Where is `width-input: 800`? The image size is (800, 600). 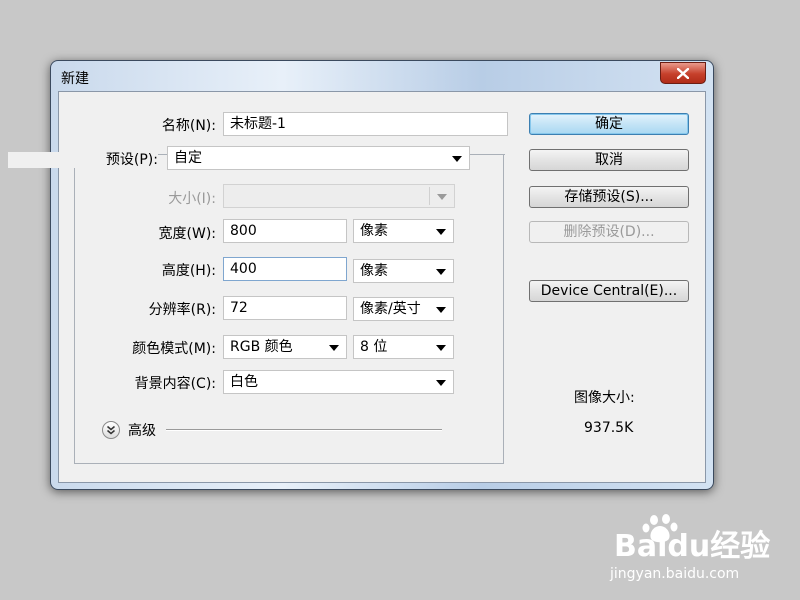
width-input: 800 is located at coordinates (285, 231).